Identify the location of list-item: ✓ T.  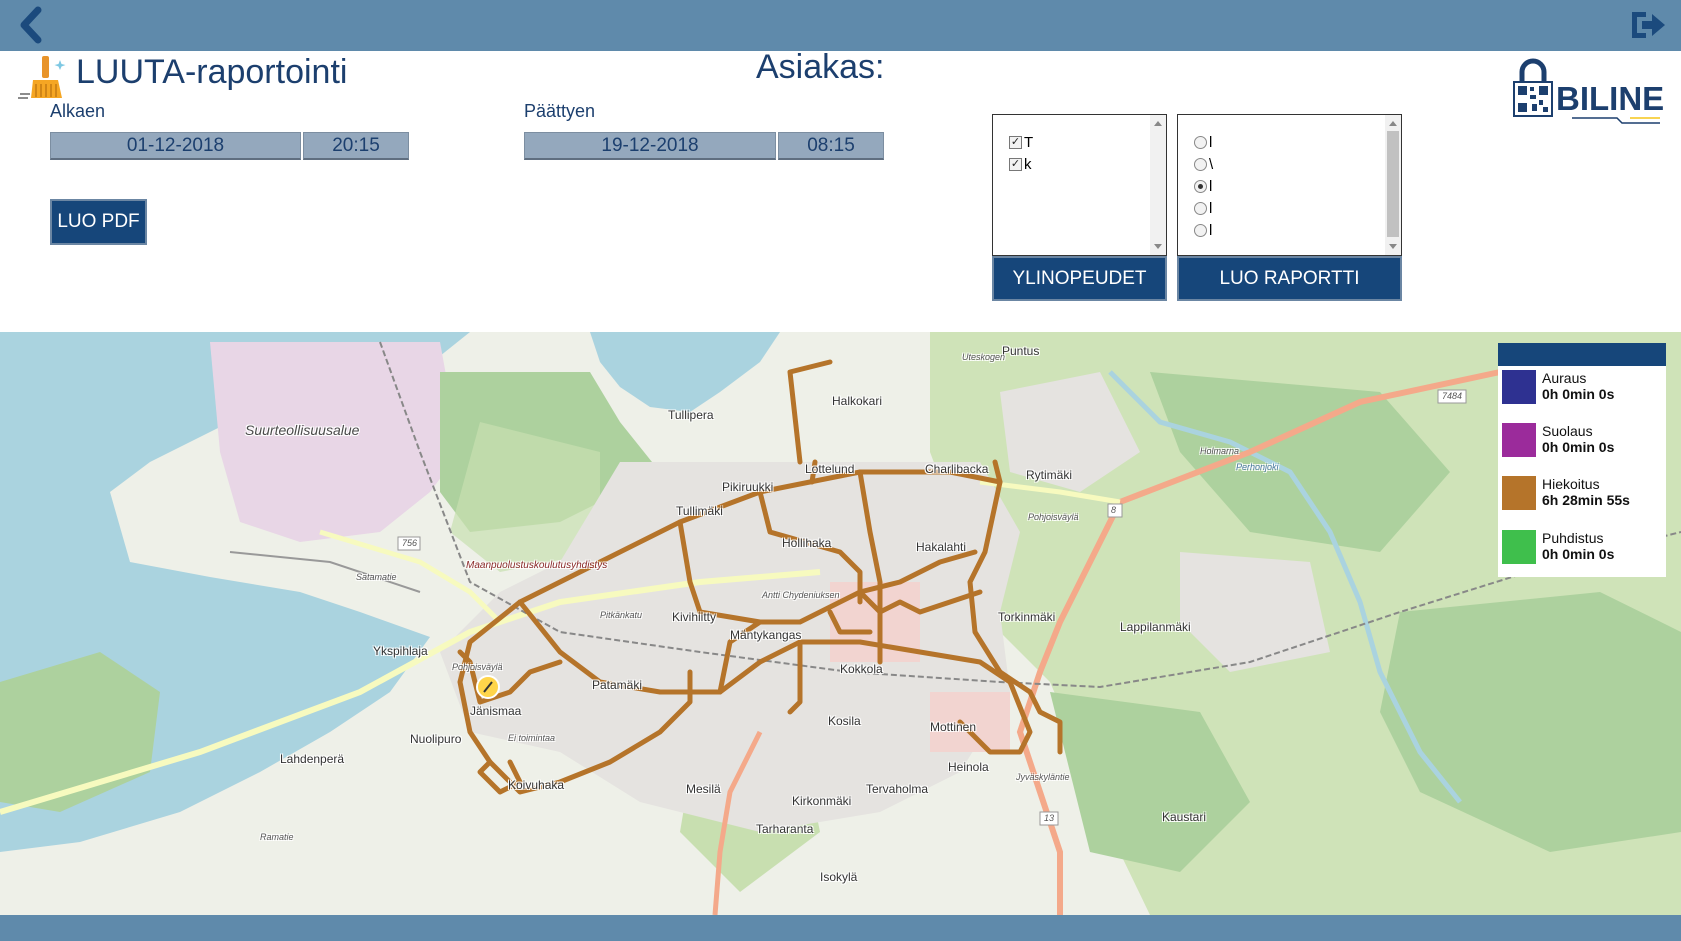
(1021, 142).